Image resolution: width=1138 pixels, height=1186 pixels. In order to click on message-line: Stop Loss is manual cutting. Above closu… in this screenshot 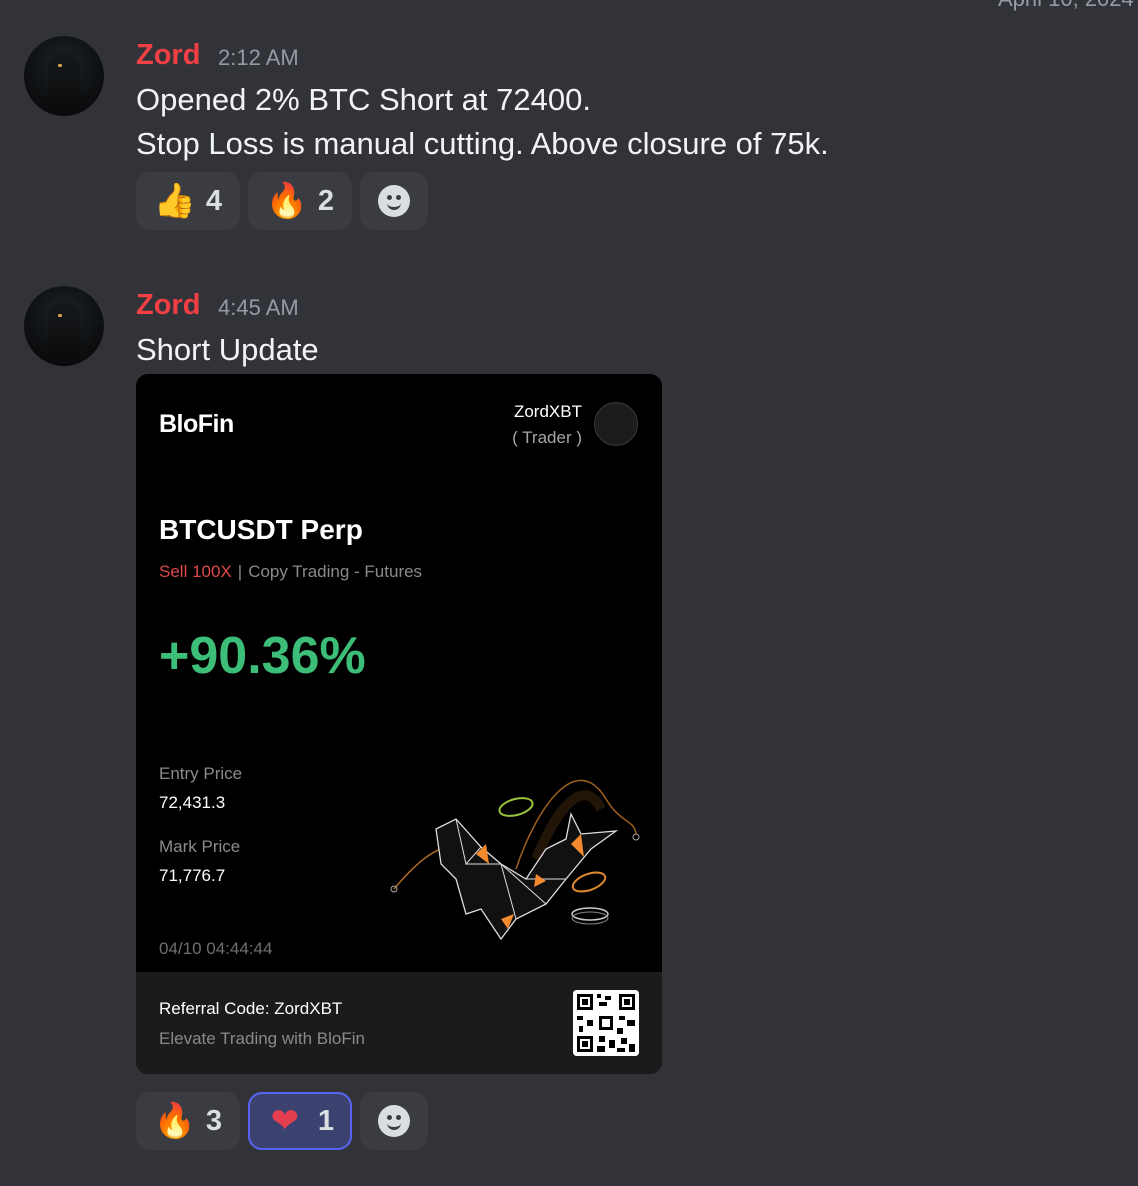, I will do `click(482, 143)`.